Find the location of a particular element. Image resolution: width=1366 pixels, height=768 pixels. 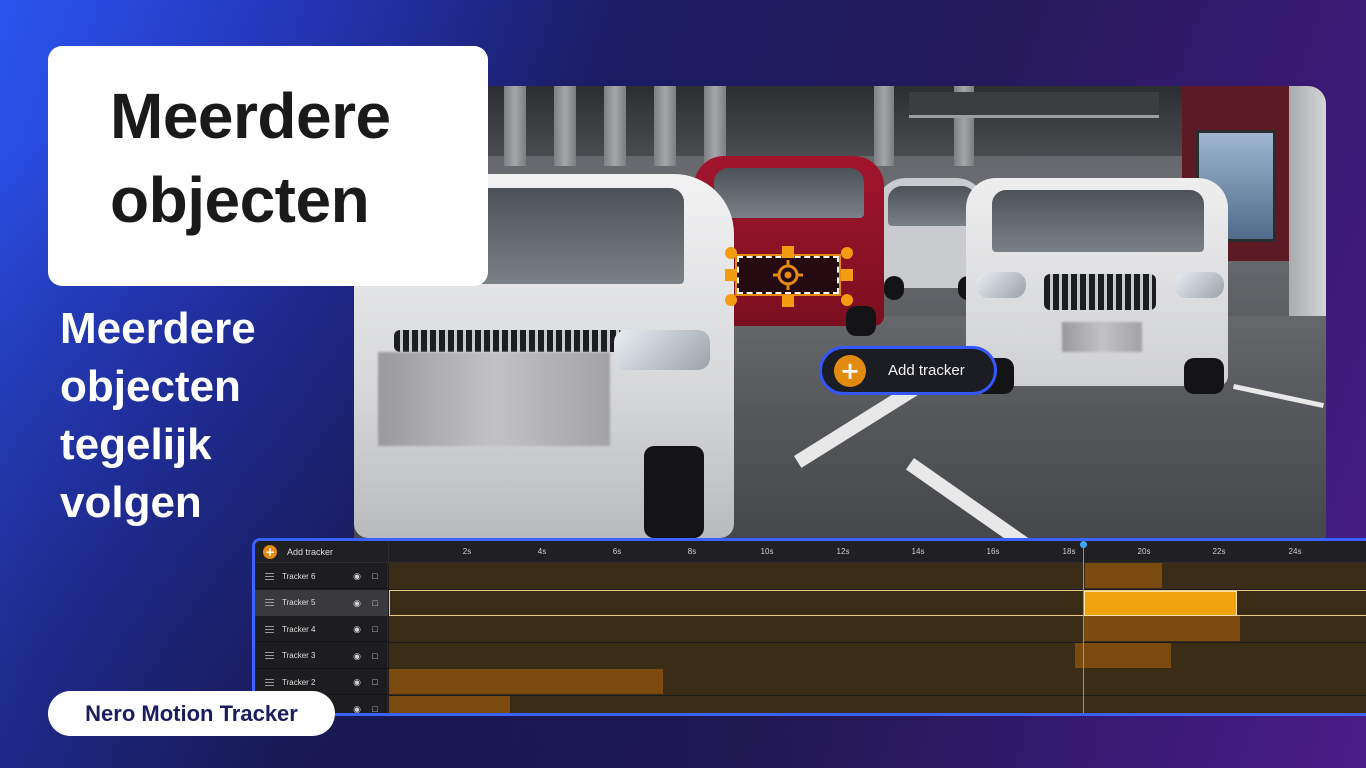

add-tracker-button: + Add tracker is located at coordinates (908, 370).